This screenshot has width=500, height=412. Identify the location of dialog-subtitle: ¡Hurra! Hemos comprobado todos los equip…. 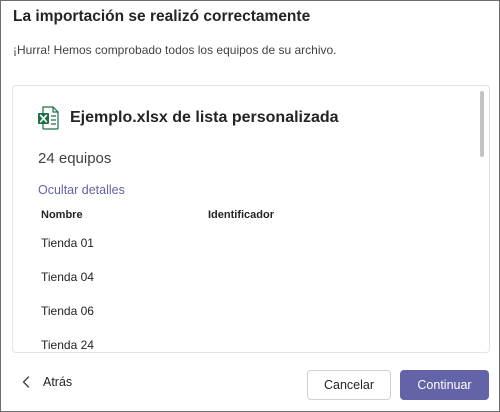
(175, 50).